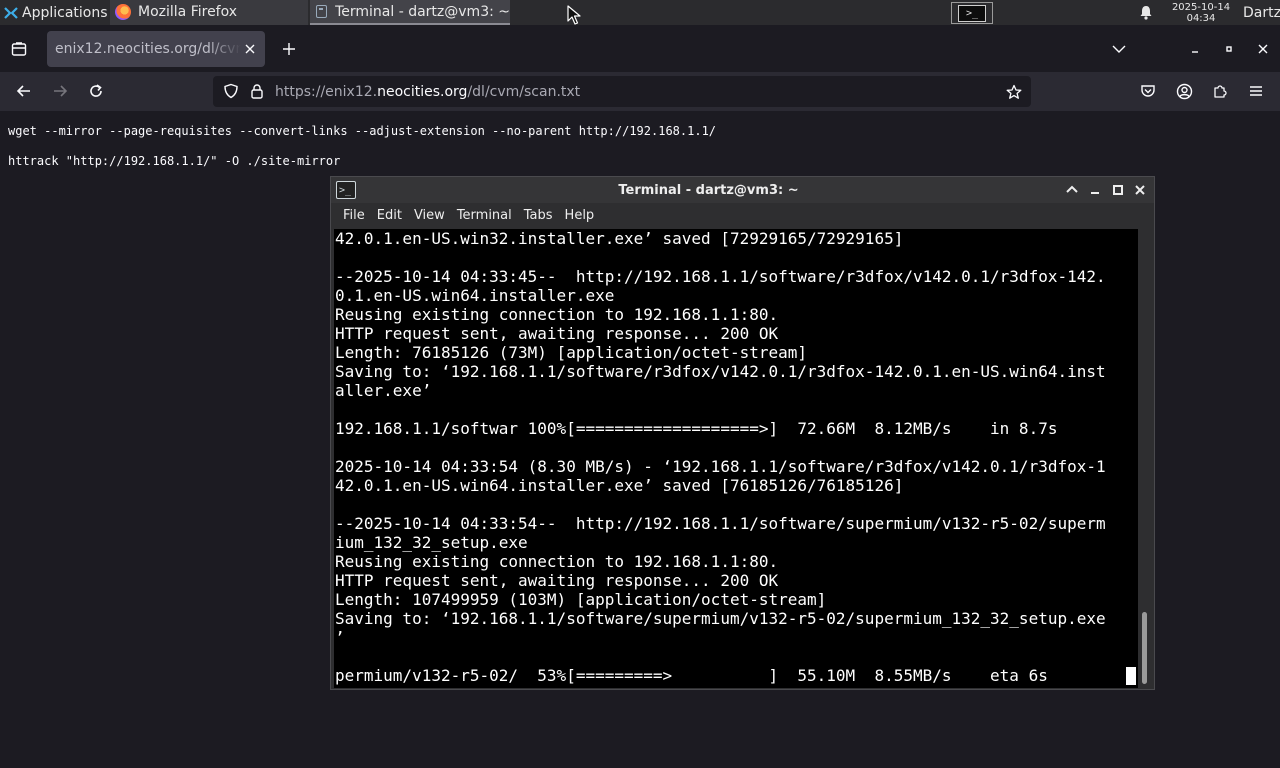 This screenshot has width=1280, height=768. Describe the element at coordinates (1144, 648) in the screenshot. I see `scrollbar-thumb` at that location.